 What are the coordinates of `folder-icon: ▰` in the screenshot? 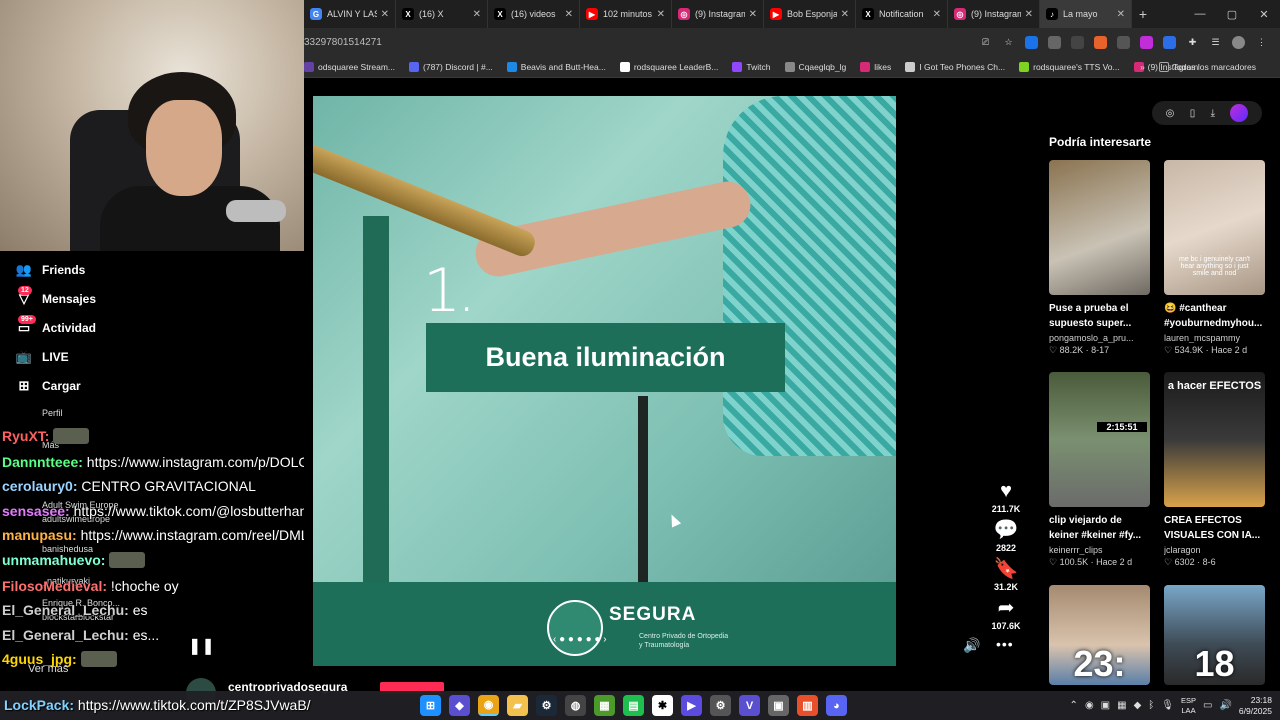 It's located at (517, 705).